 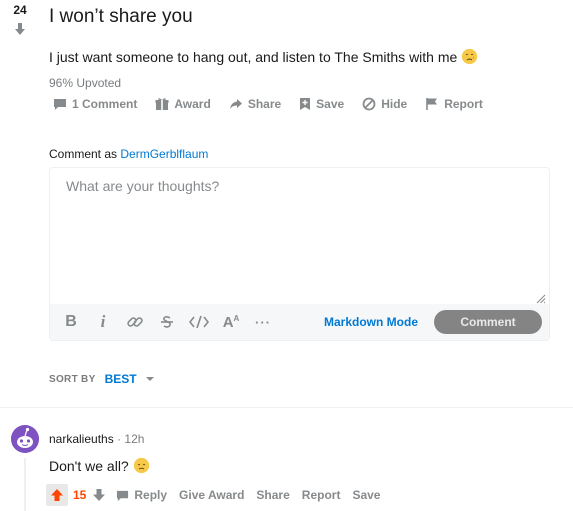 What do you see at coordinates (151, 495) in the screenshot?
I see `reply-label: Reply` at bounding box center [151, 495].